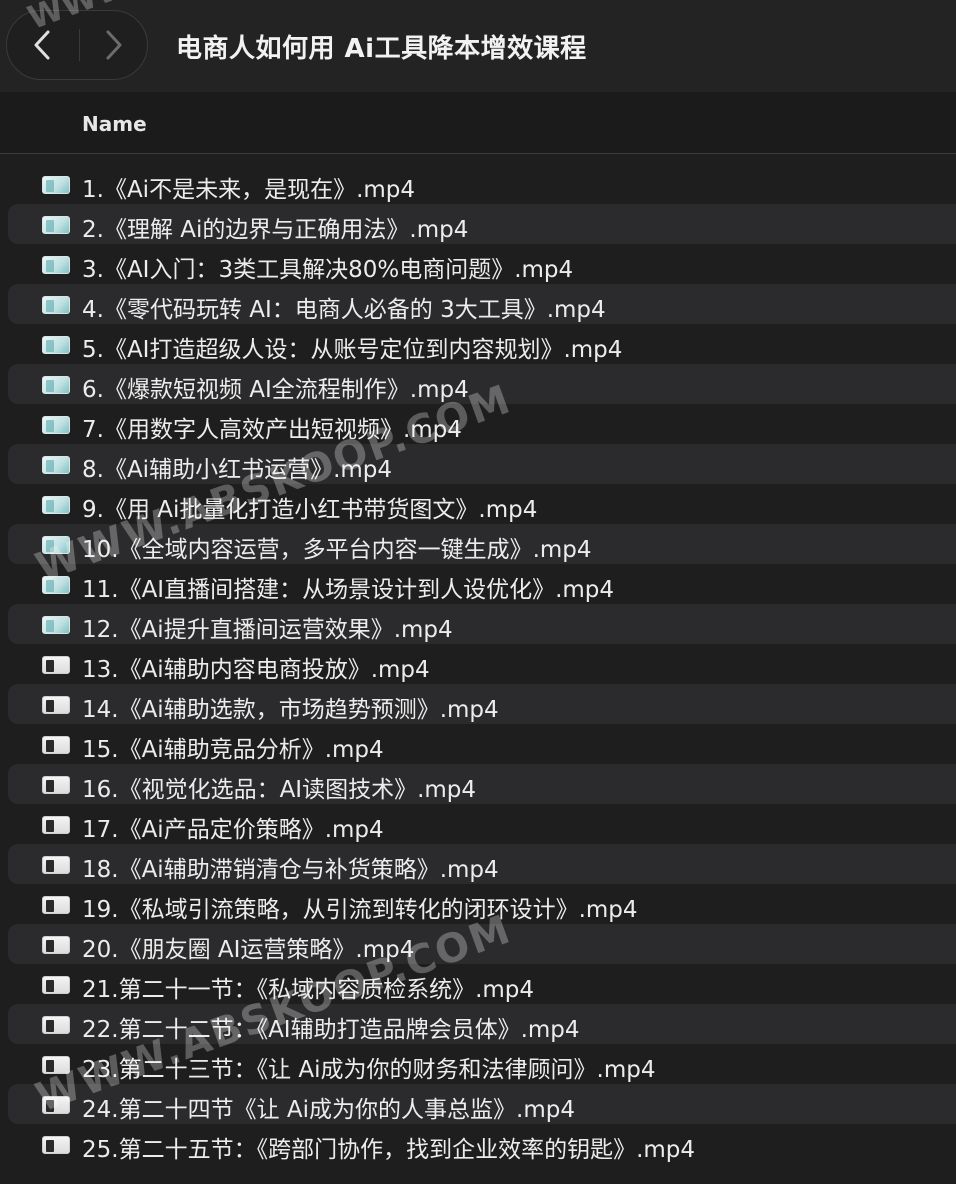  Describe the element at coordinates (482, 184) in the screenshot. I see `file-row: 1.《Ai不是未来，是现在》.mp4` at that location.